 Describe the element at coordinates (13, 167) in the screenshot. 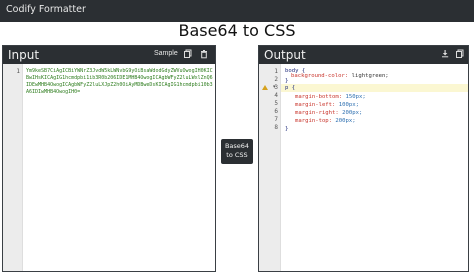

I see `input-gutter: 1` at that location.